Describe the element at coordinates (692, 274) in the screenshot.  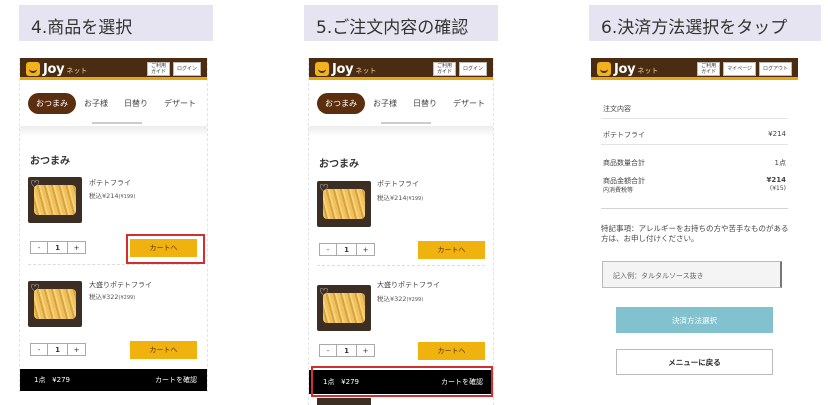
I see `special-request-input: 記入例：タルタルソース抜き` at that location.